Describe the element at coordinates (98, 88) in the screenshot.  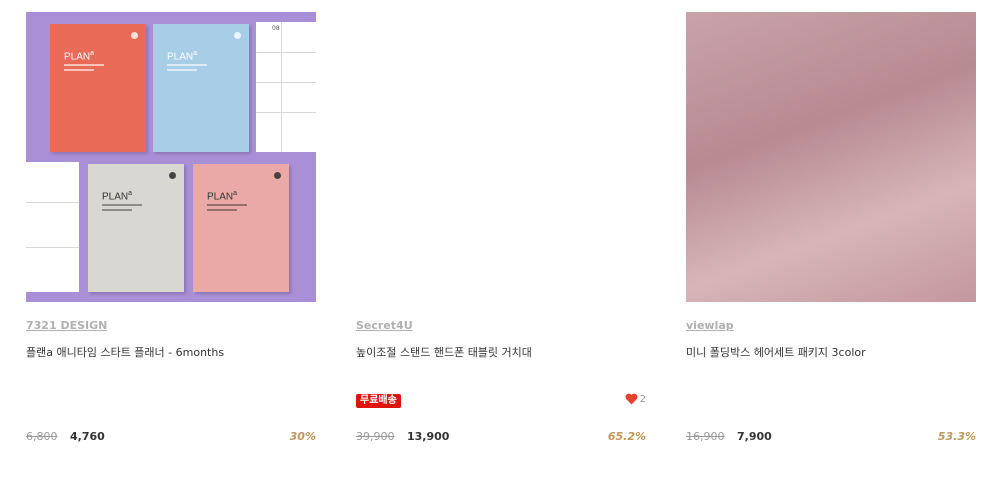
I see `planner-book-red: PLANa` at that location.